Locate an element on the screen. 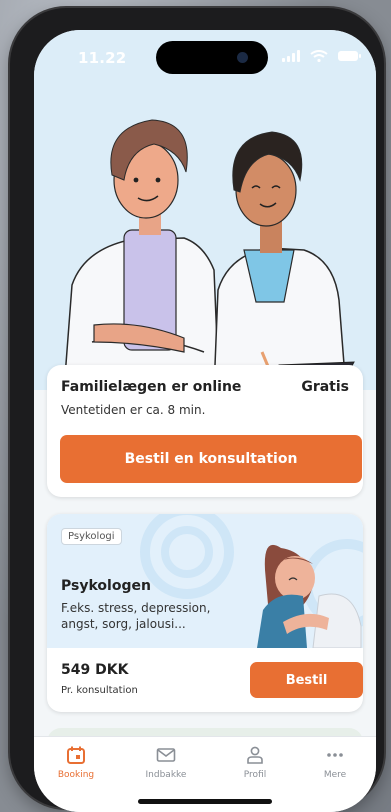 The image size is (391, 812). tab-label: Booking is located at coordinates (76, 775).